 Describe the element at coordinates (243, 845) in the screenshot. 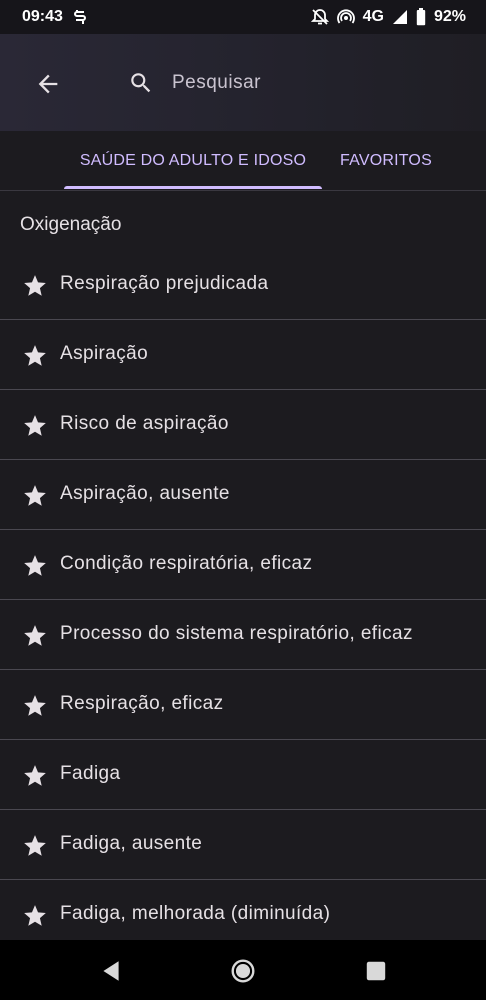

I see `list-item: Fadiga, ausente` at that location.